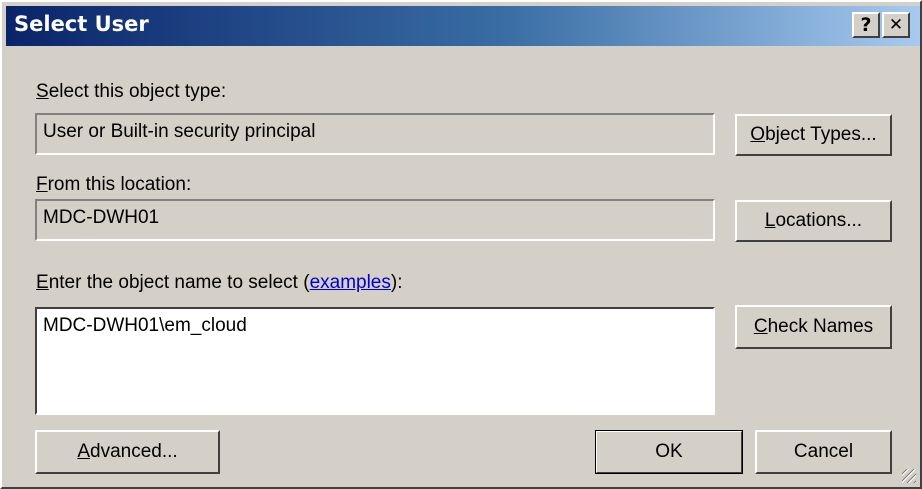  What do you see at coordinates (375, 220) in the screenshot?
I see `location-field: MDC-DWH01` at bounding box center [375, 220].